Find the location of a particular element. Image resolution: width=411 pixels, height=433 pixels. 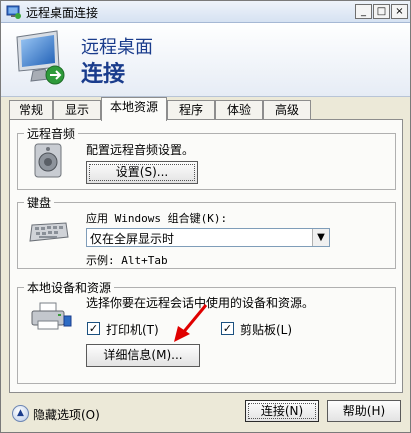

tab-advanced: 高级 is located at coordinates (287, 110).